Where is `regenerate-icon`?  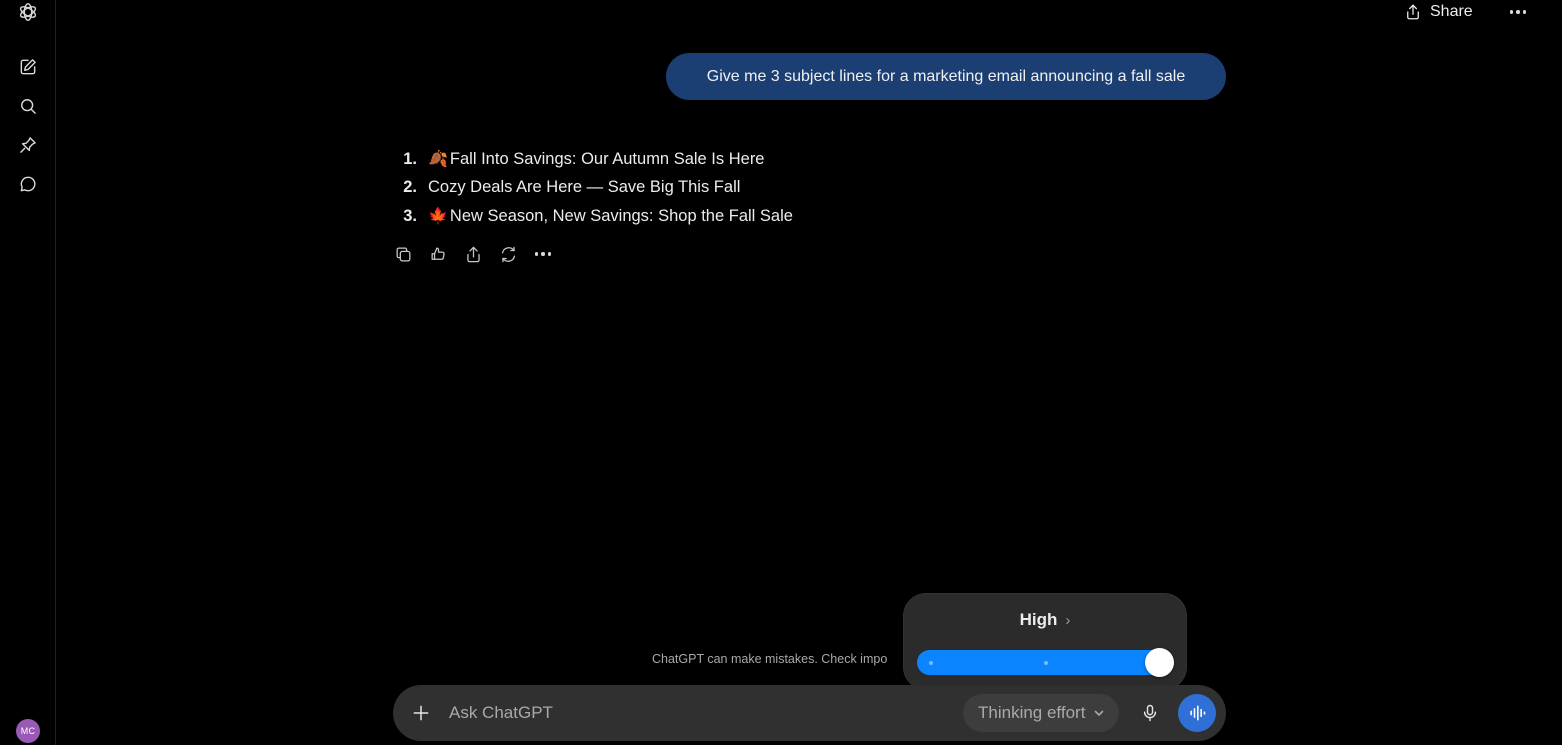 regenerate-icon is located at coordinates (508, 254).